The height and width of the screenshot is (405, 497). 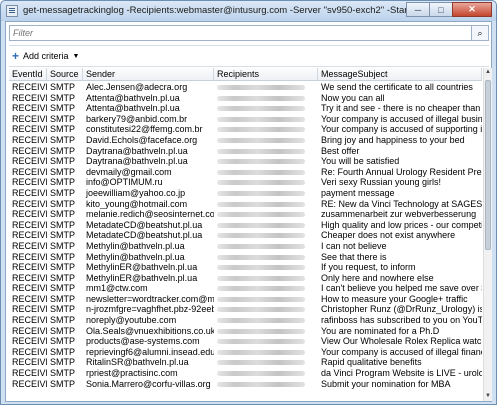 What do you see at coordinates (266, 74) in the screenshot?
I see `column-header-recipients: Recipients` at bounding box center [266, 74].